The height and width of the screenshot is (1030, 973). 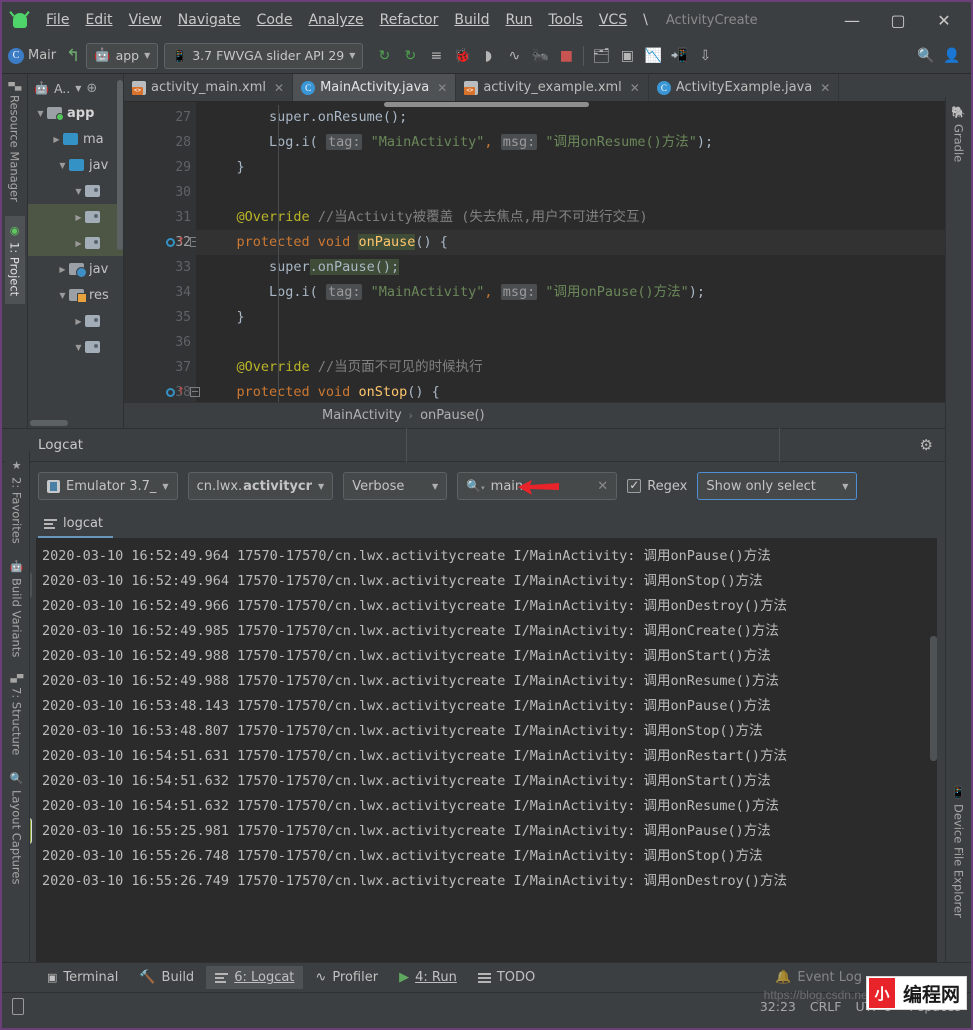 I want to click on minimize-button: —, so click(x=852, y=20).